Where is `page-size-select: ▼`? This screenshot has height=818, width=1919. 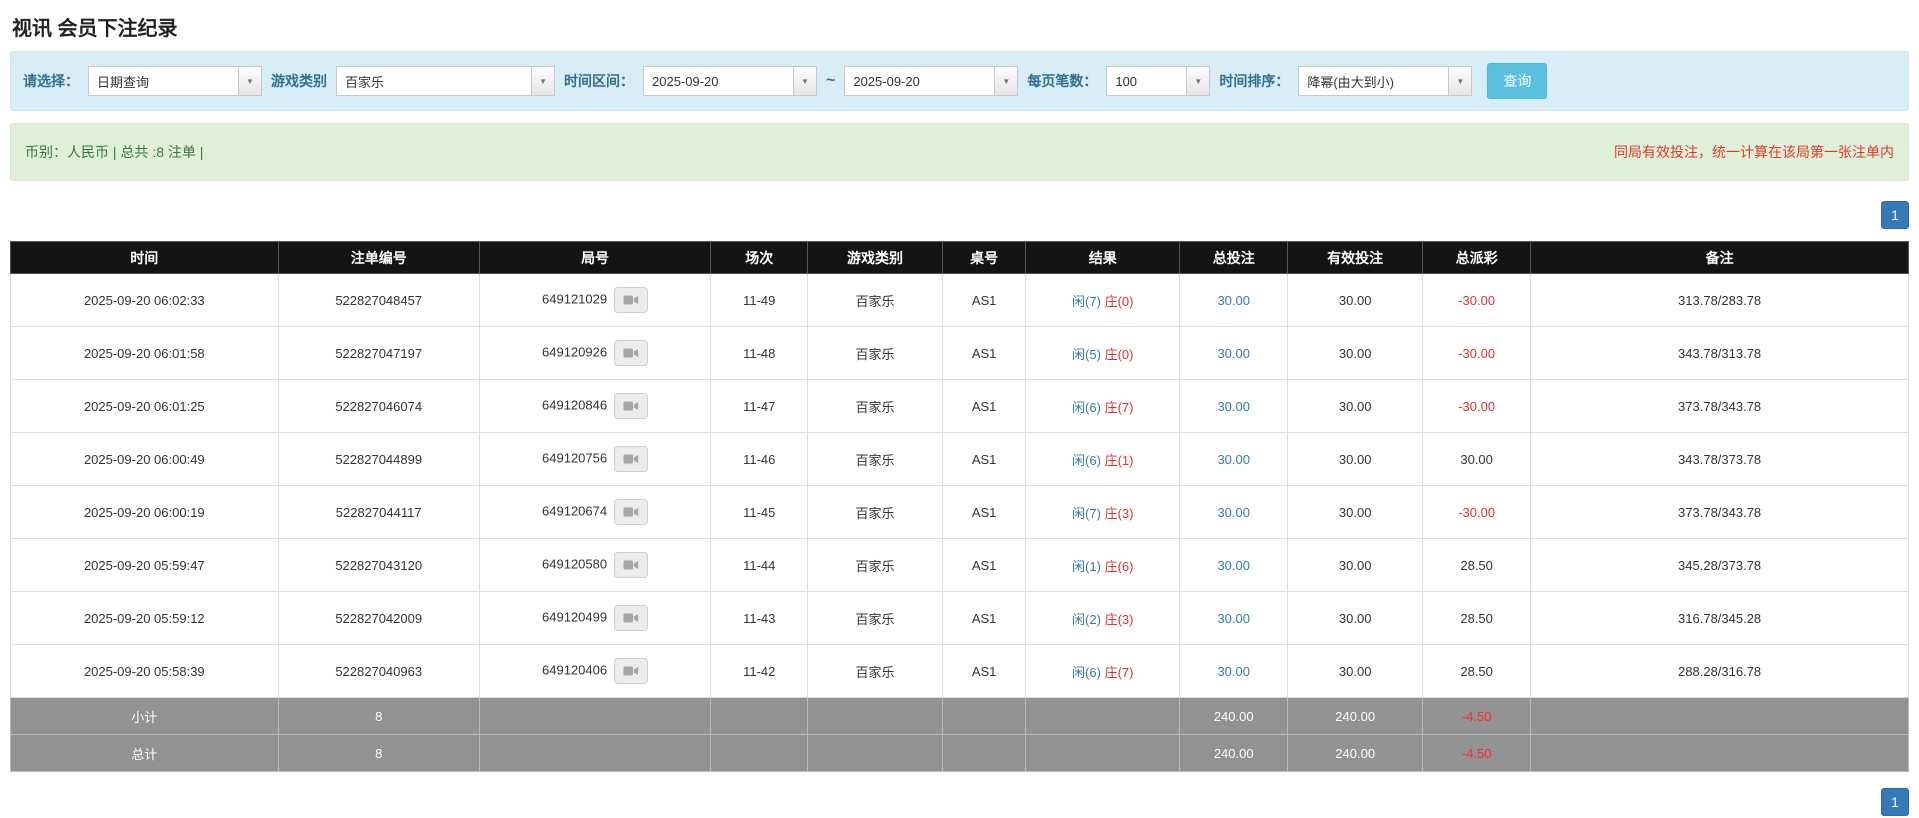 page-size-select: ▼ is located at coordinates (1158, 81).